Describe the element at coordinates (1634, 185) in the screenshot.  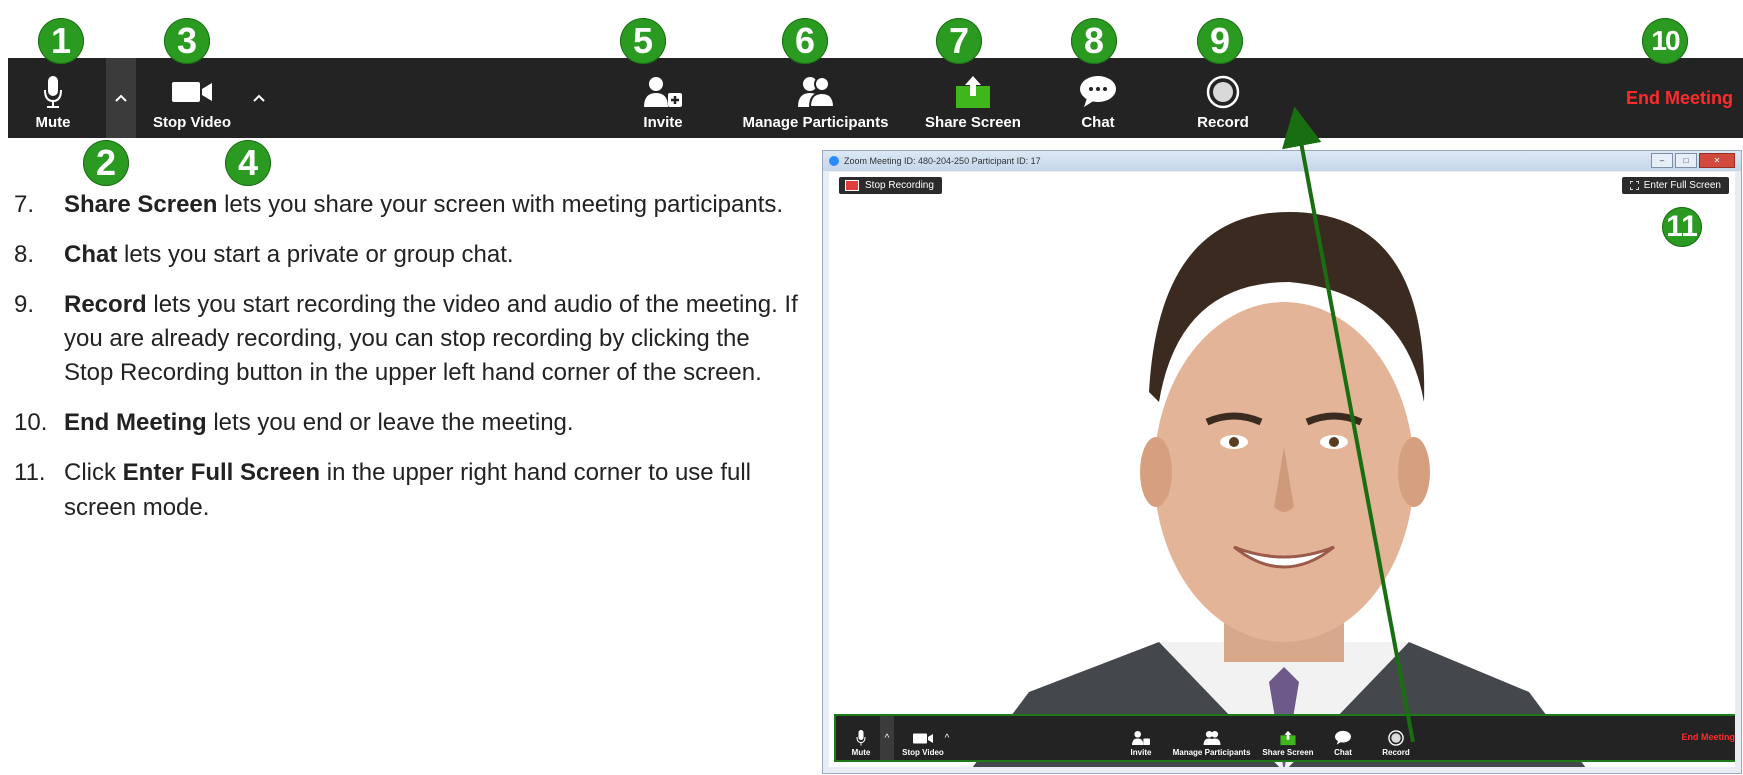
I see `fullscreen-icon` at that location.